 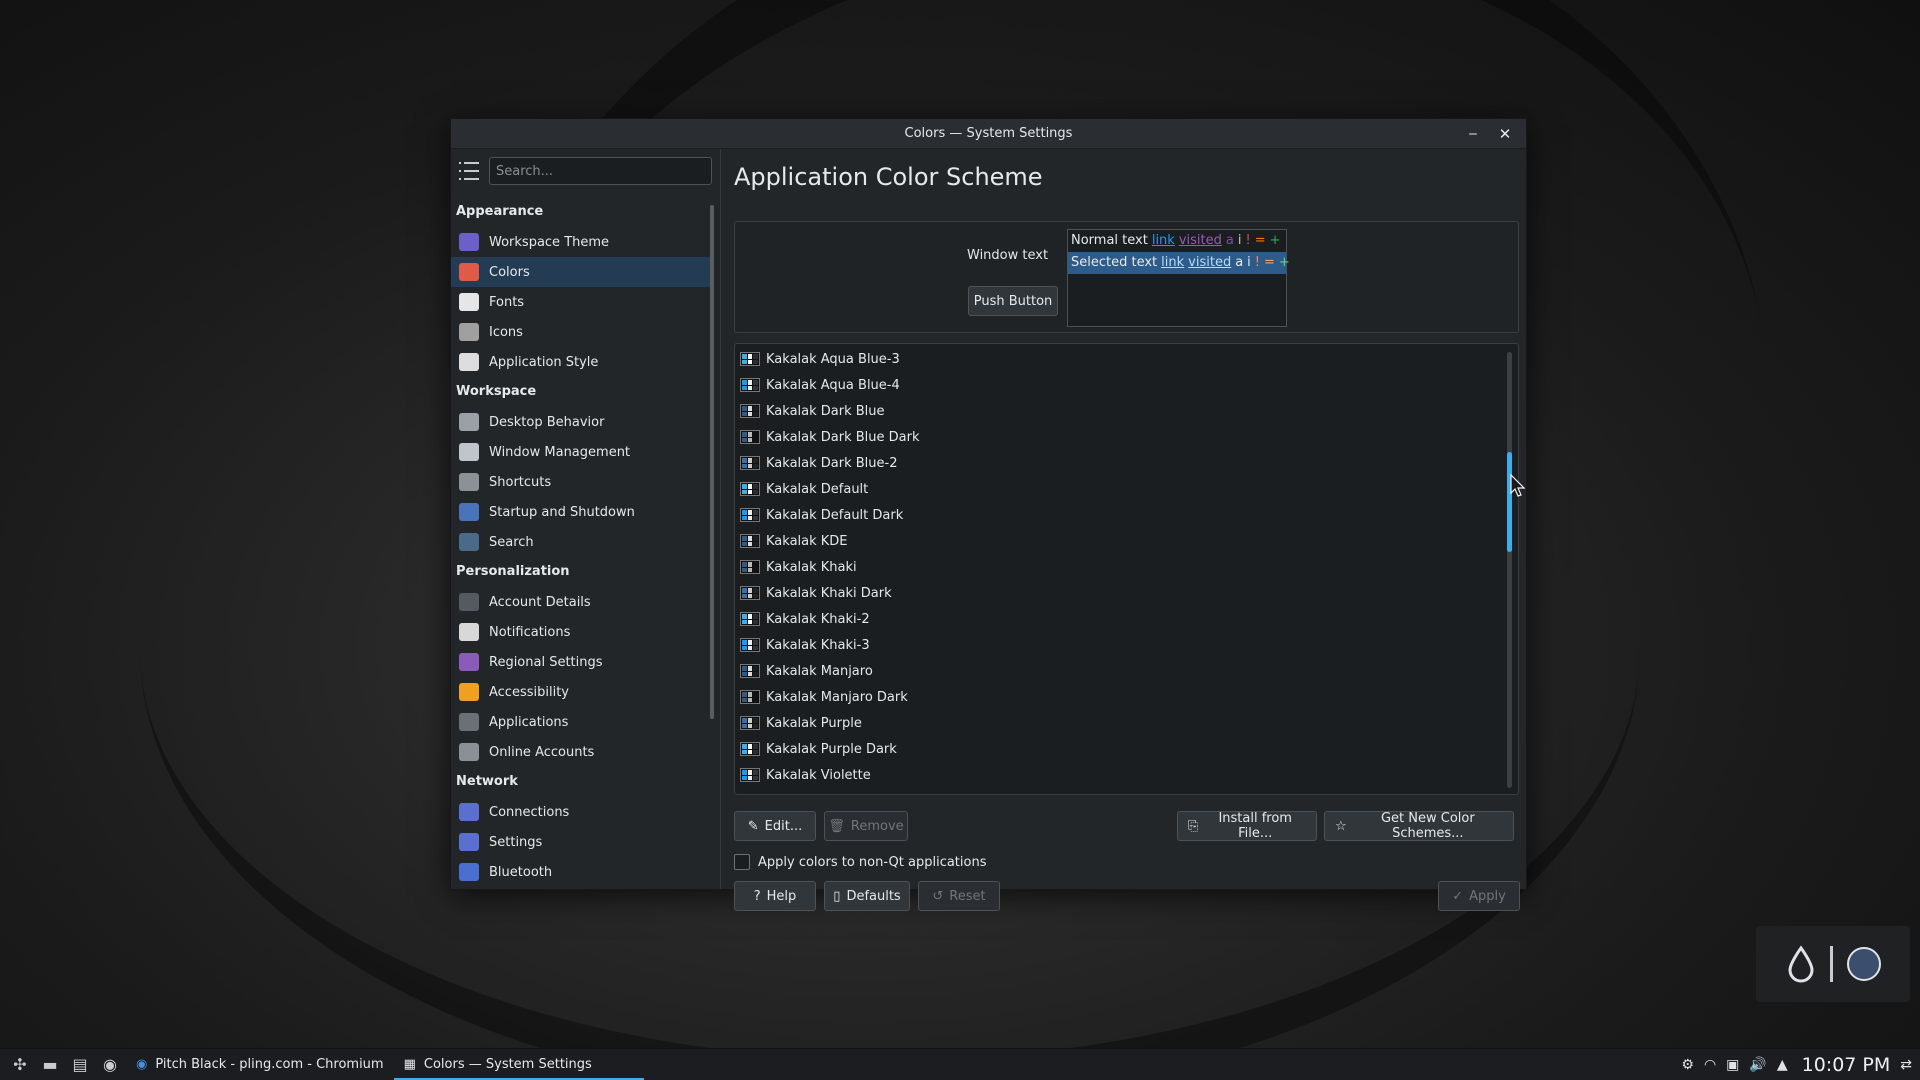 I want to click on scheme-label: Kakalak Dark Blue, so click(x=825, y=411).